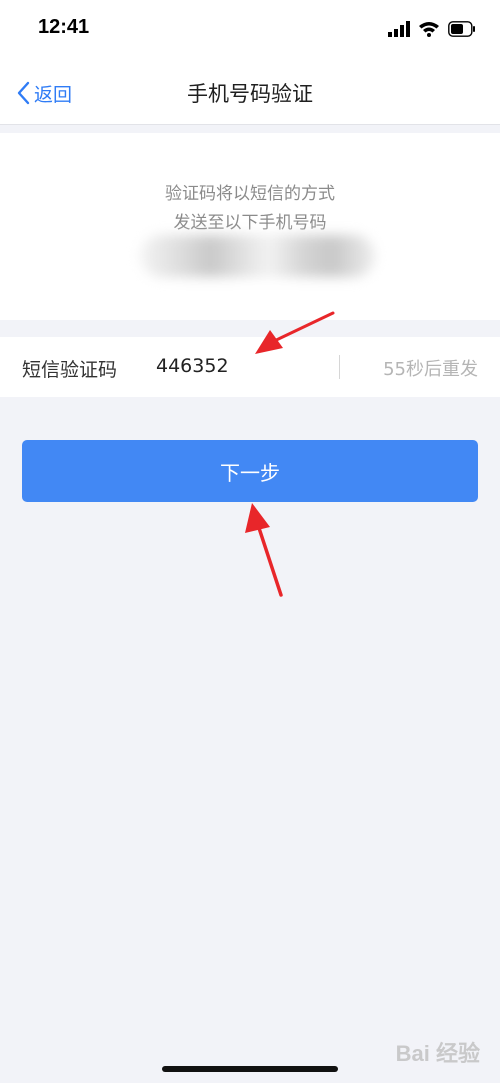 This screenshot has height=1083, width=500. Describe the element at coordinates (399, 29) in the screenshot. I see `signal-icon` at that location.